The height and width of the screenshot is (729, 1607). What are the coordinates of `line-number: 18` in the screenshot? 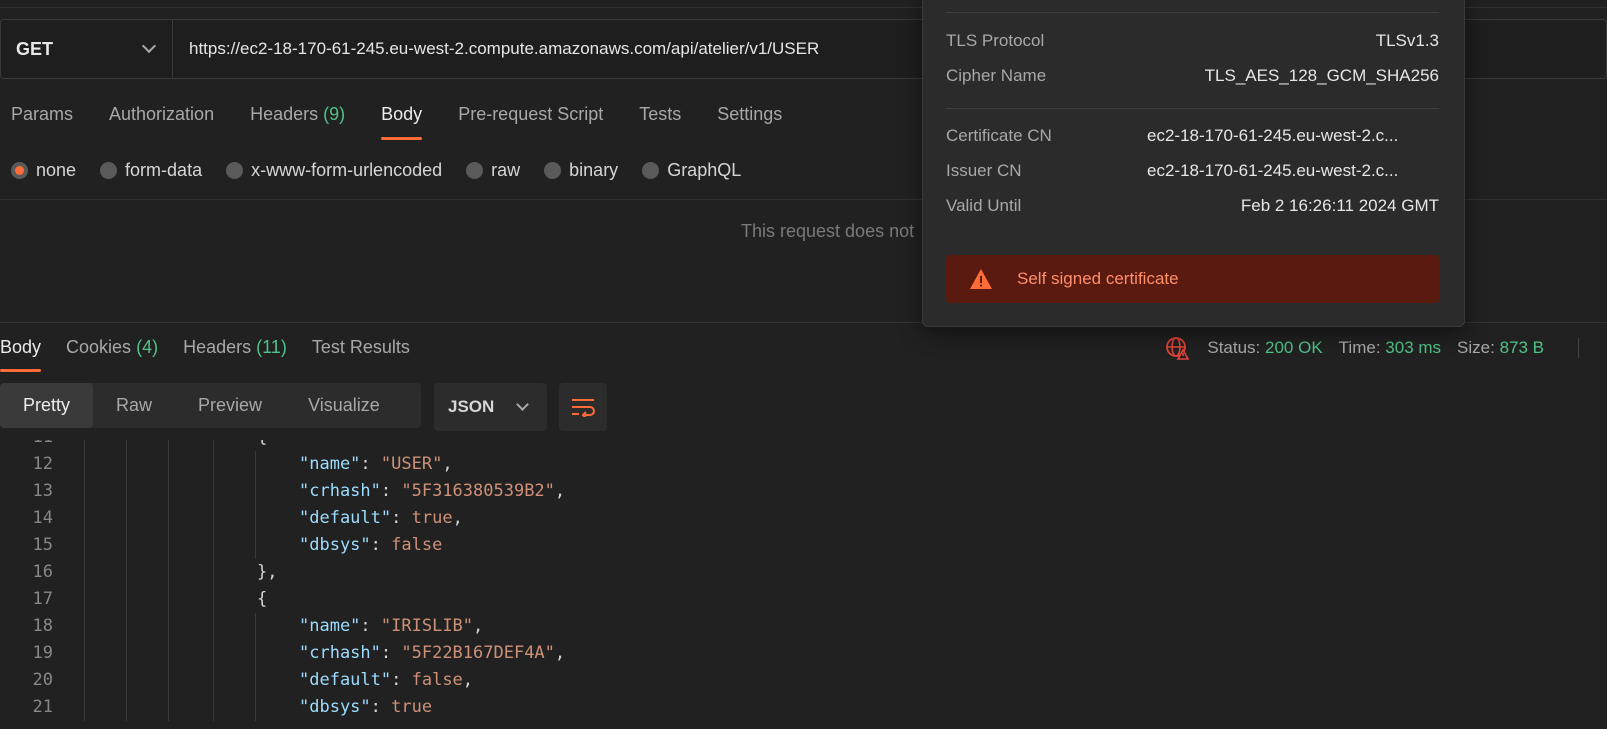 It's located at (42, 626).